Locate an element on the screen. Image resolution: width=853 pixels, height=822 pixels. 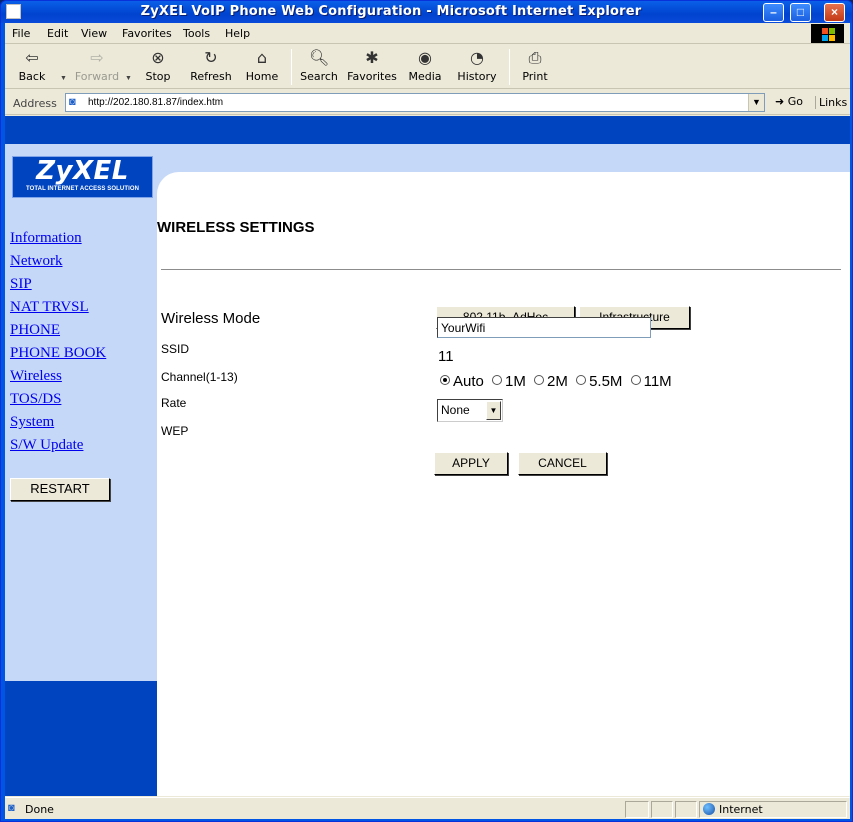
wep-selected-value: None is located at coordinates (455, 410).